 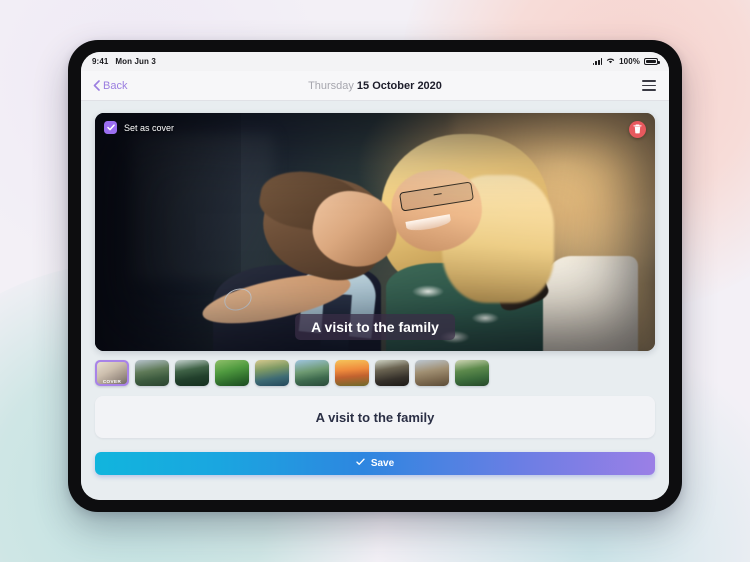 What do you see at coordinates (112, 373) in the screenshot?
I see `thumbnail-0: COVER` at bounding box center [112, 373].